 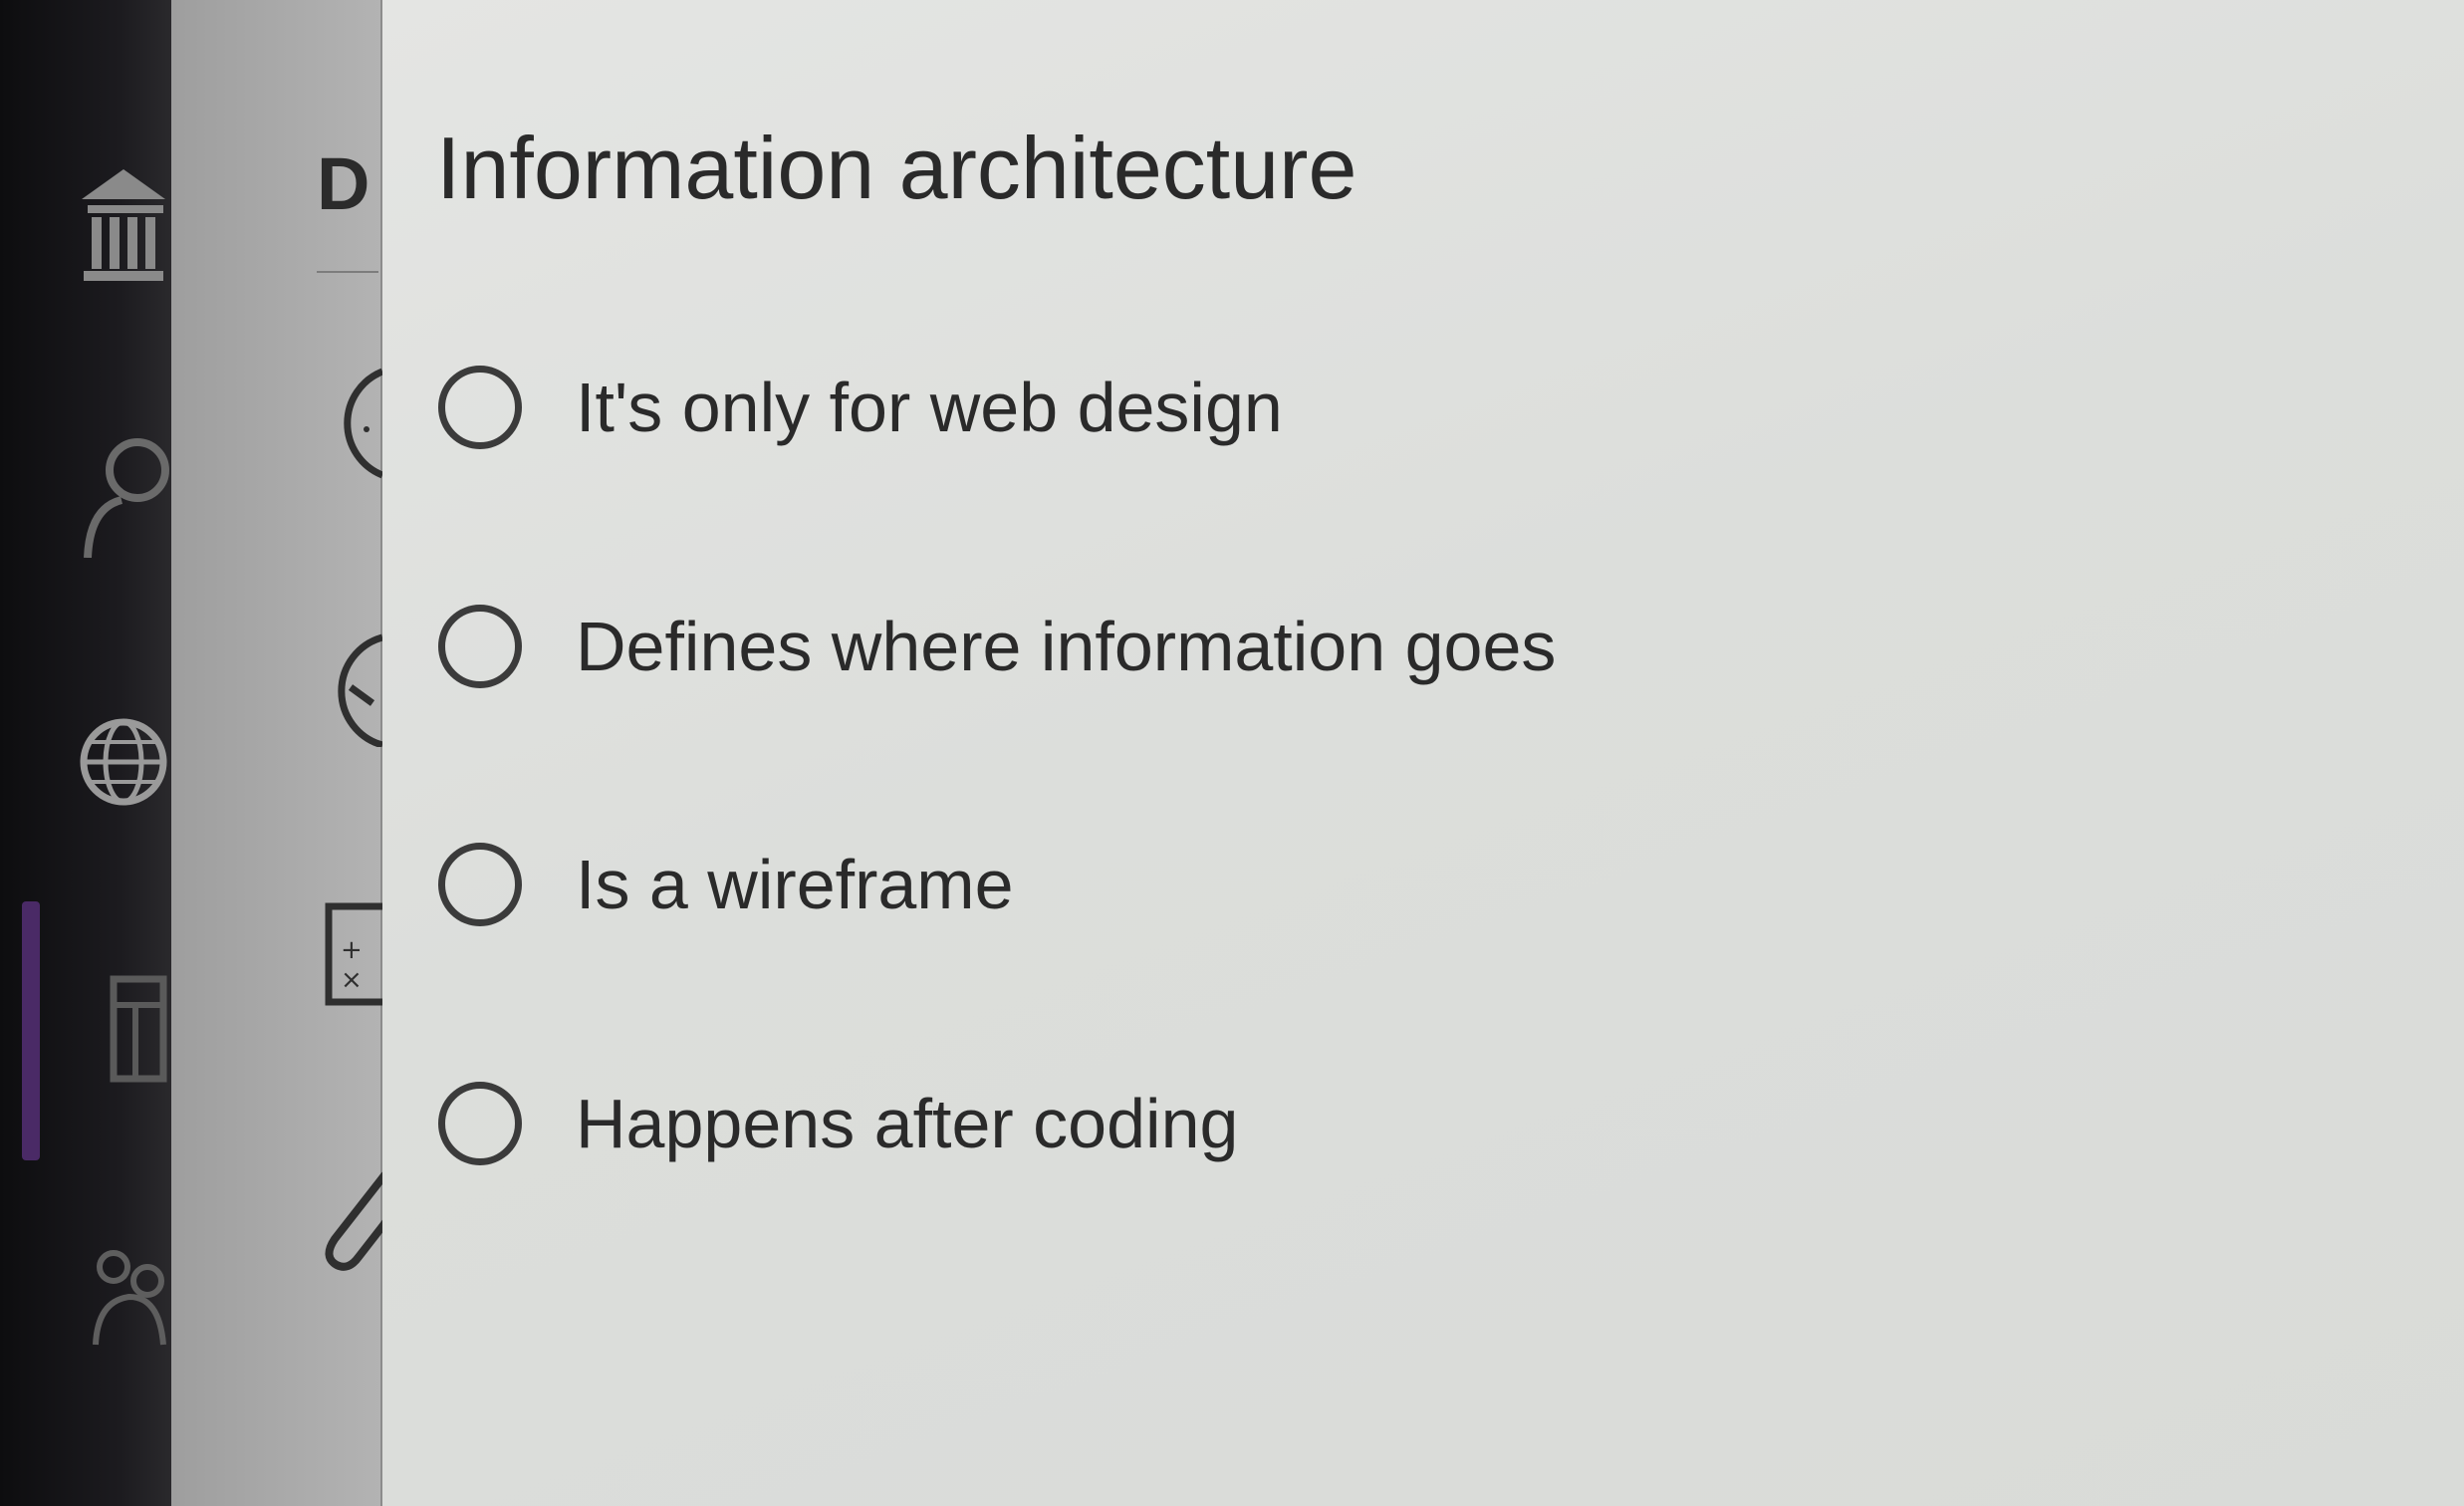 What do you see at coordinates (123, 493) in the screenshot?
I see `person-icon` at bounding box center [123, 493].